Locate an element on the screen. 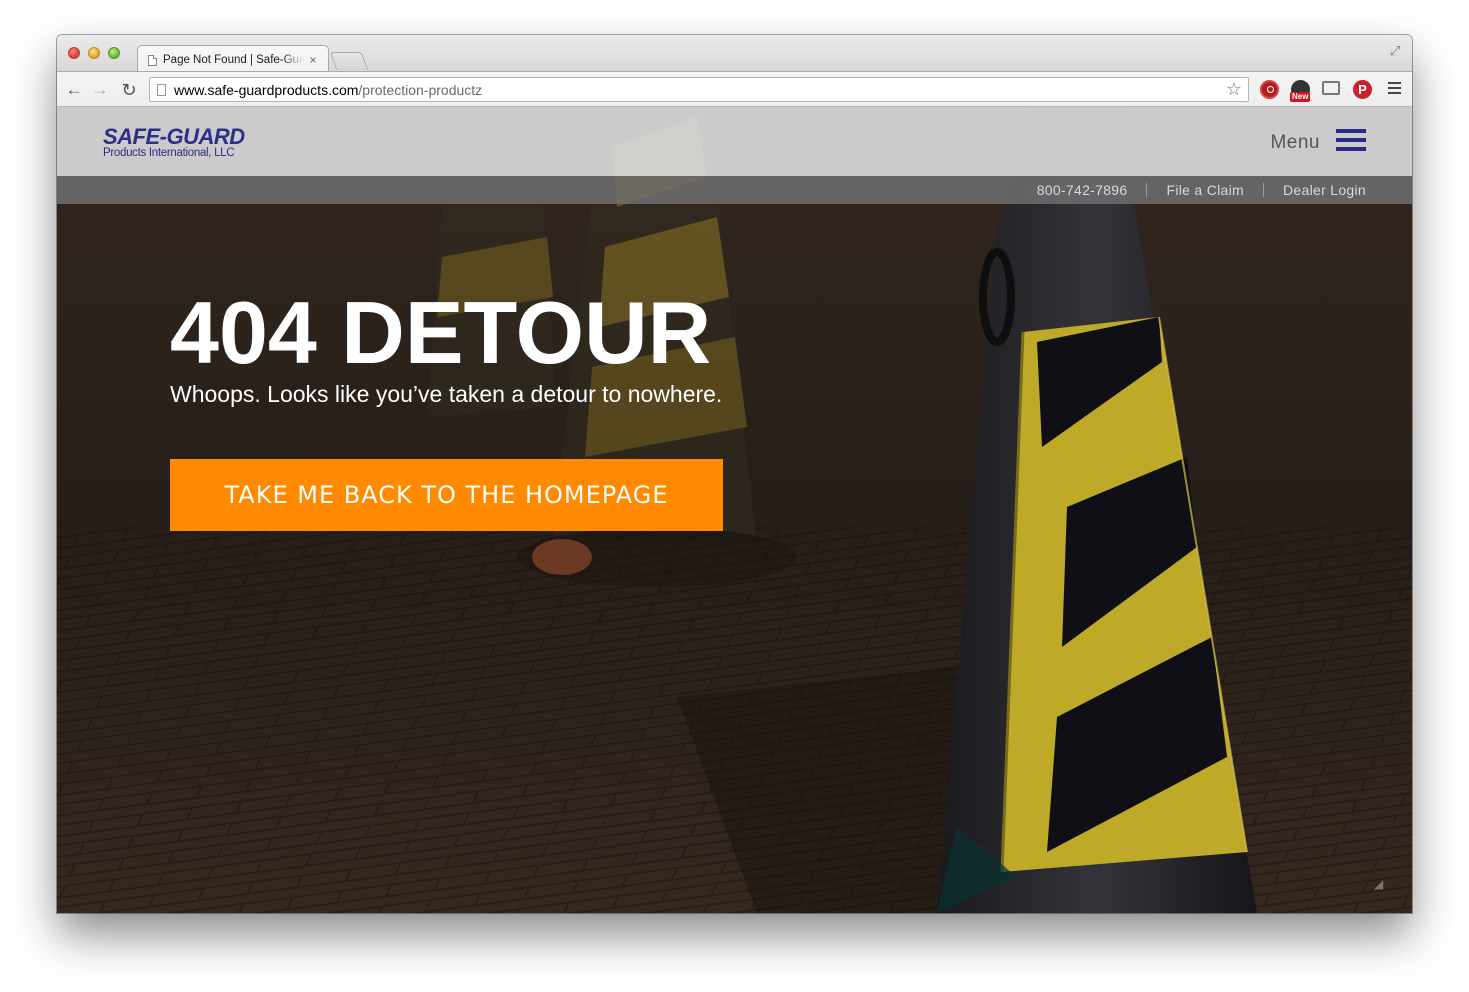 The height and width of the screenshot is (992, 1469). close-window-button is located at coordinates (74, 53).